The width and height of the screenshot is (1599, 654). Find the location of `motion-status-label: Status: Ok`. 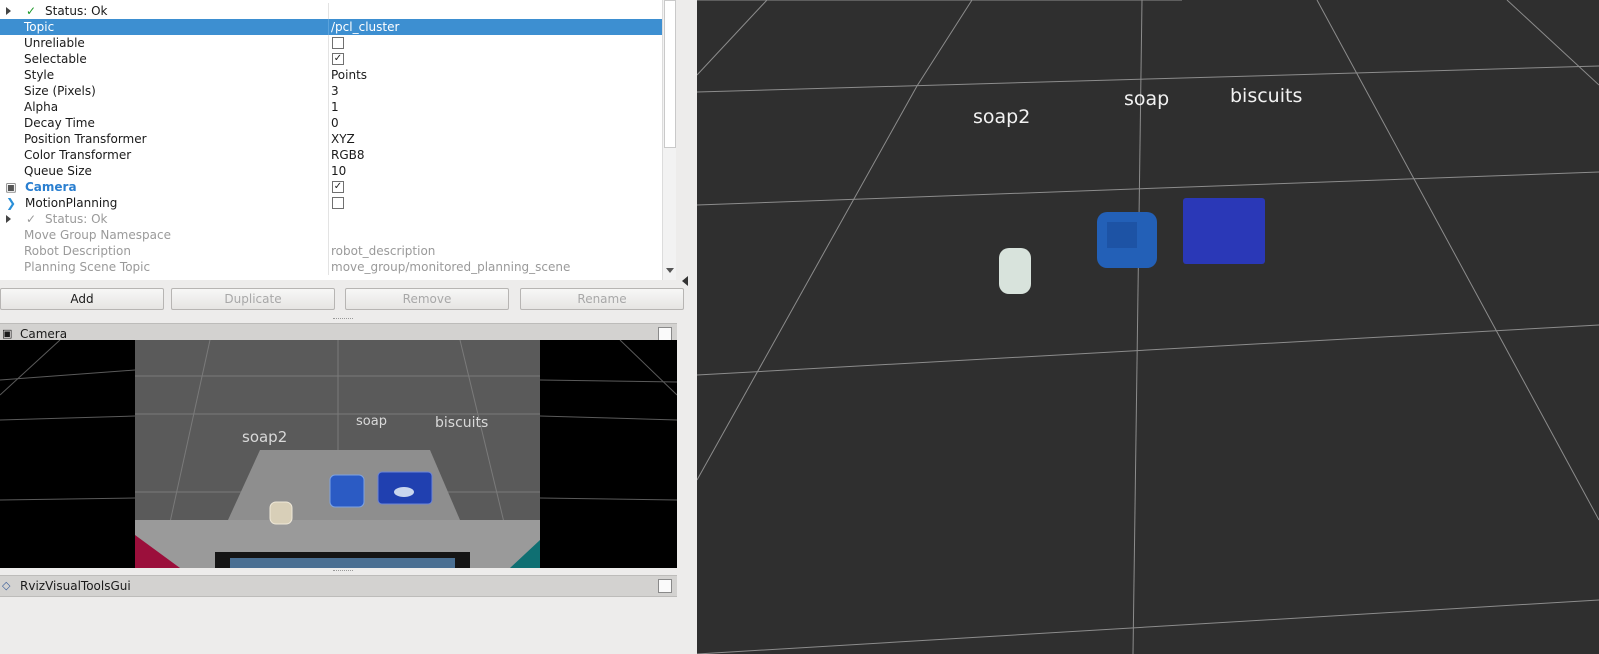

motion-status-label: Status: Ok is located at coordinates (76, 219).